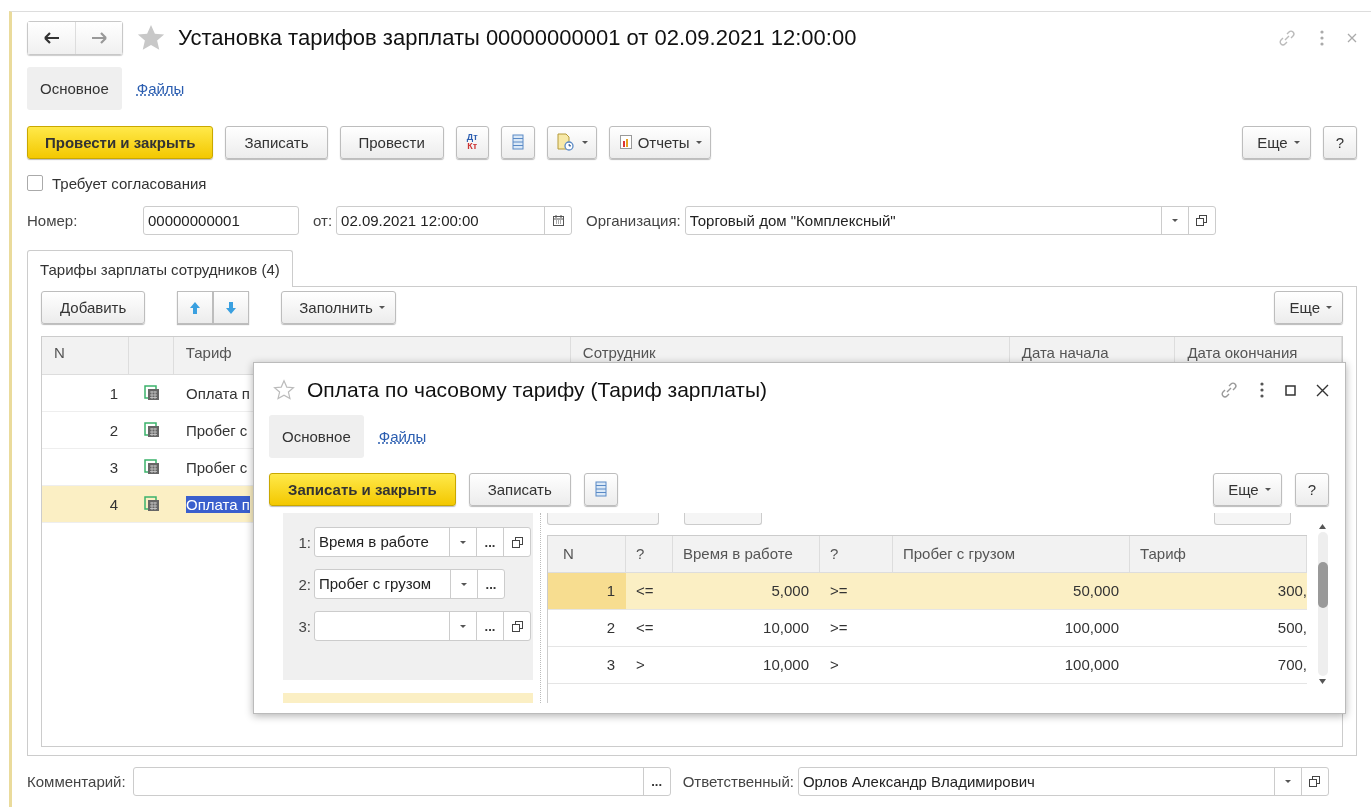  Describe the element at coordinates (35, 183) in the screenshot. I see `checkbox` at that location.